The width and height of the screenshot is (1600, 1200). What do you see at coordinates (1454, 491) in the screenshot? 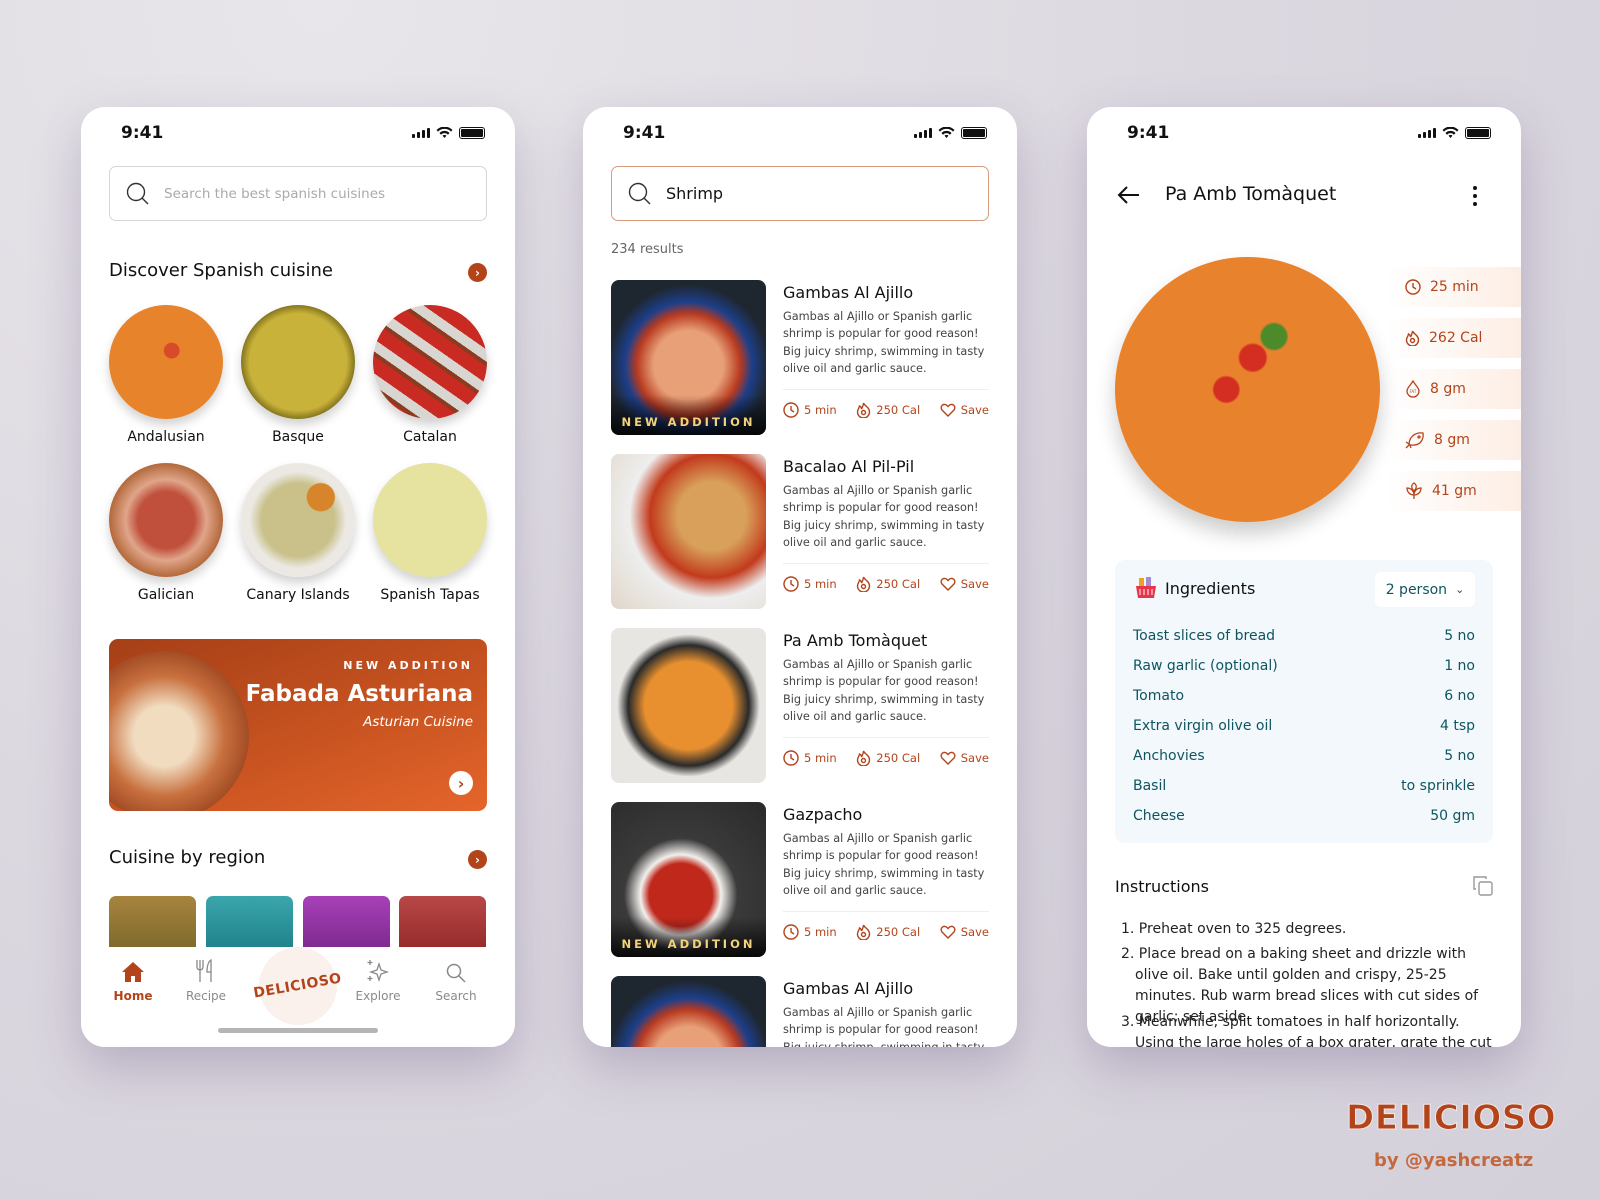
I see `stat-value: 41 gm` at bounding box center [1454, 491].